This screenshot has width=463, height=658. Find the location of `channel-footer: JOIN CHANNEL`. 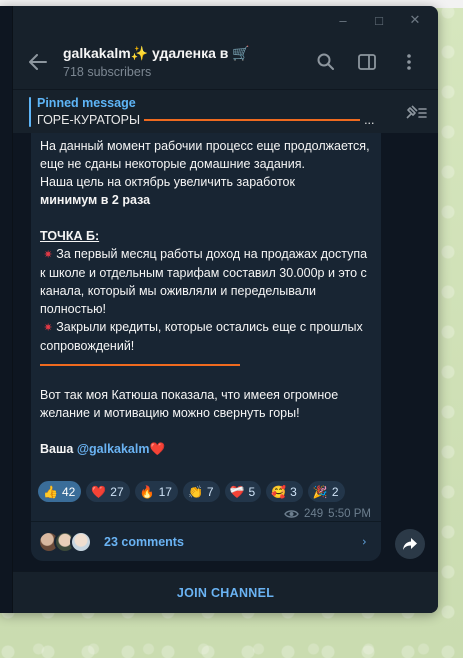

channel-footer: JOIN CHANNEL is located at coordinates (225, 592).